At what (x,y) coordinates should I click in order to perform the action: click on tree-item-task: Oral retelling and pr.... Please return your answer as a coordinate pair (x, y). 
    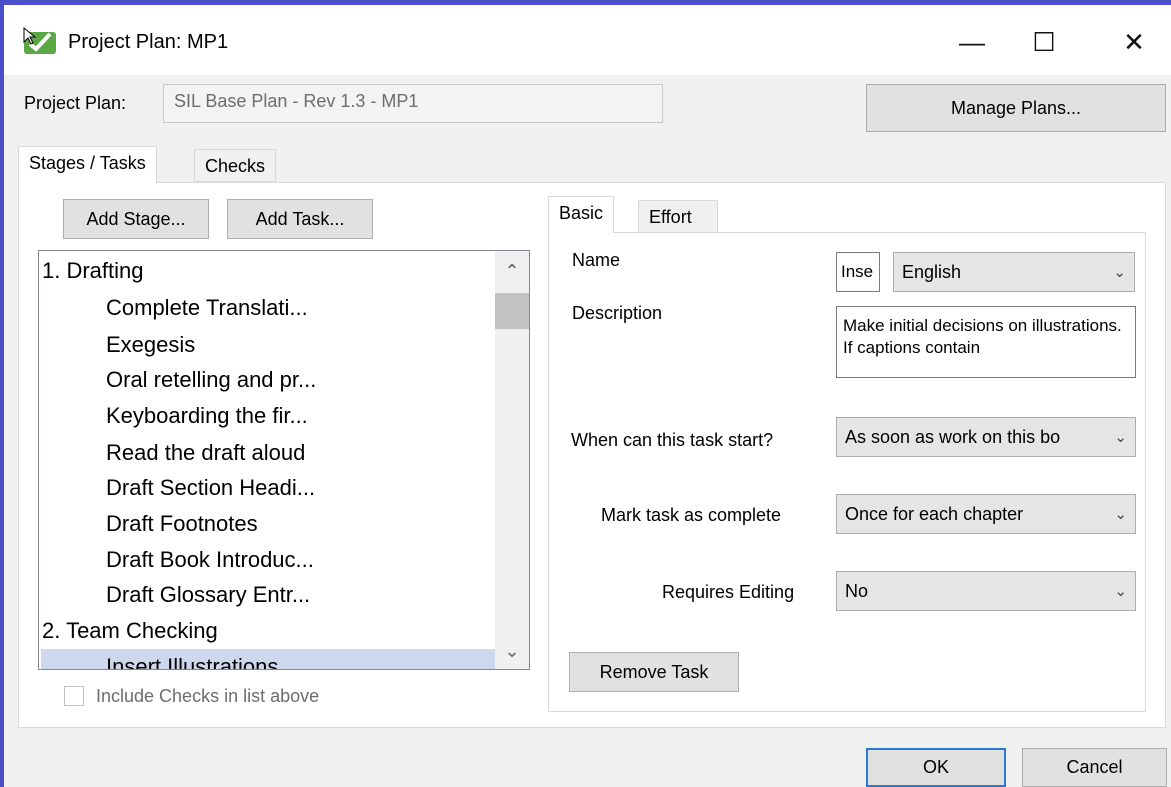
    Looking at the image, I should click on (211, 380).